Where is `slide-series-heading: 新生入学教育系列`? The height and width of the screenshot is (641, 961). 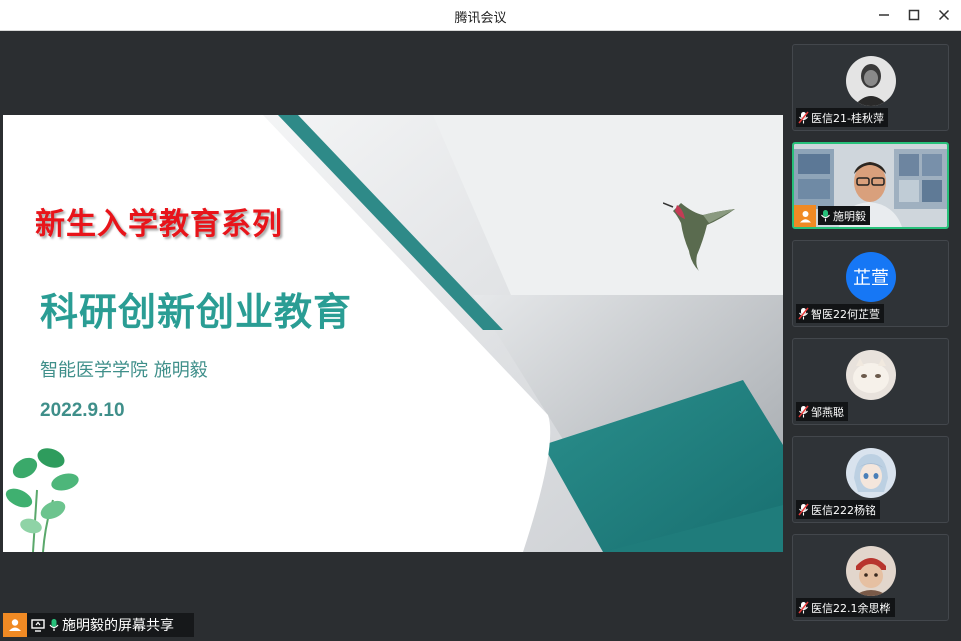 slide-series-heading: 新生入学教育系列 is located at coordinates (159, 224).